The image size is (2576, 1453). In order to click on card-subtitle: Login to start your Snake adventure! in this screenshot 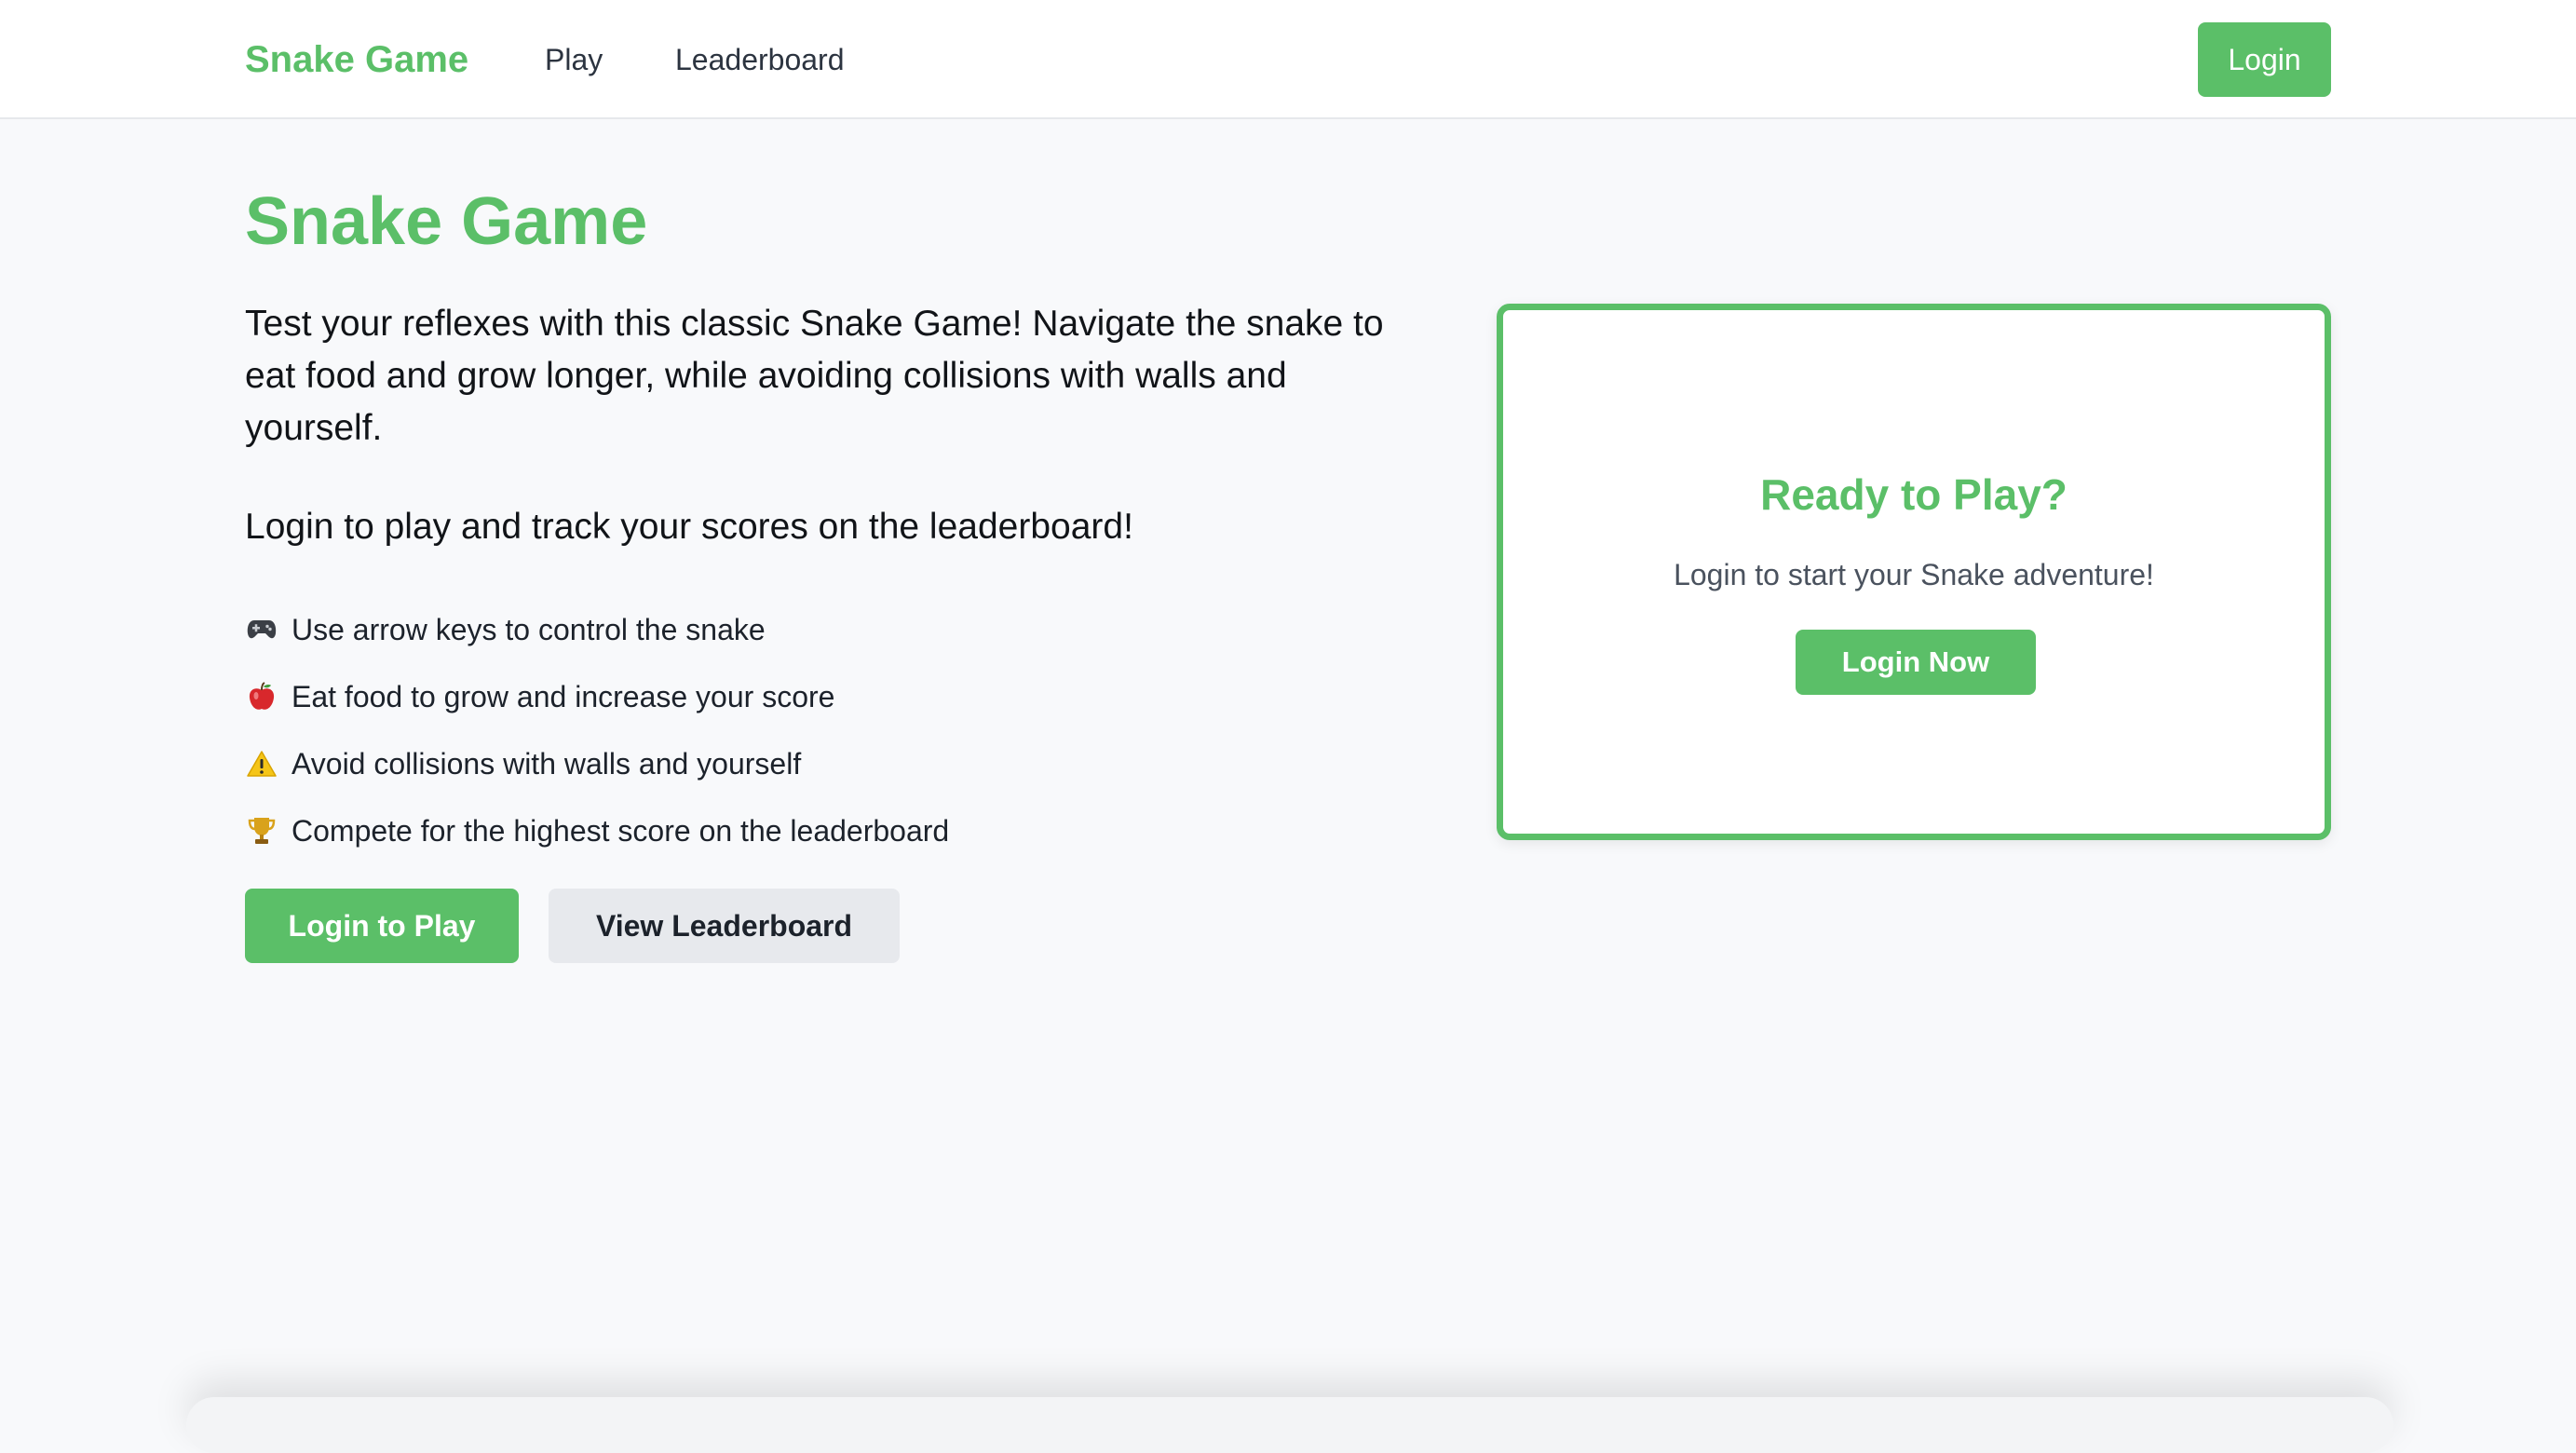, I will do `click(1914, 574)`.